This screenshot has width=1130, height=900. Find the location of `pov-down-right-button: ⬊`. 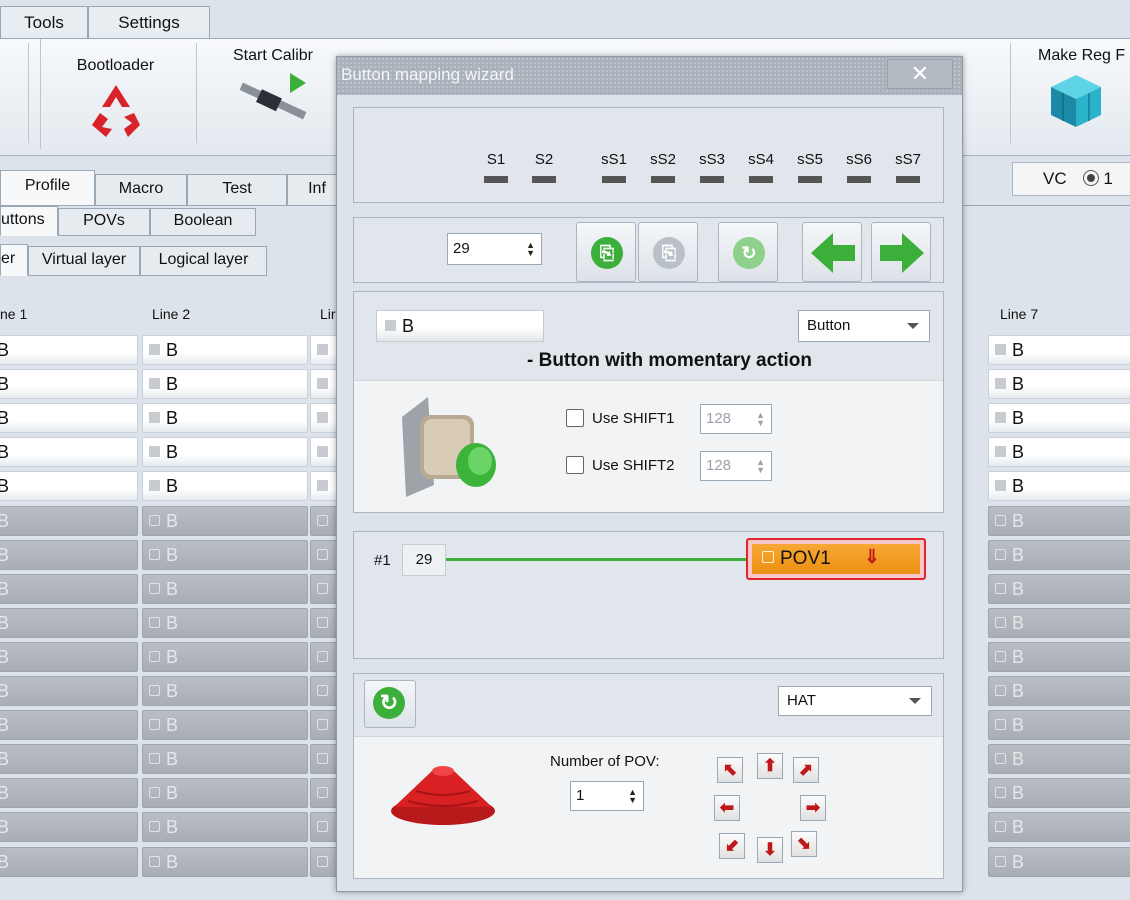

pov-down-right-button: ⬊ is located at coordinates (804, 844).